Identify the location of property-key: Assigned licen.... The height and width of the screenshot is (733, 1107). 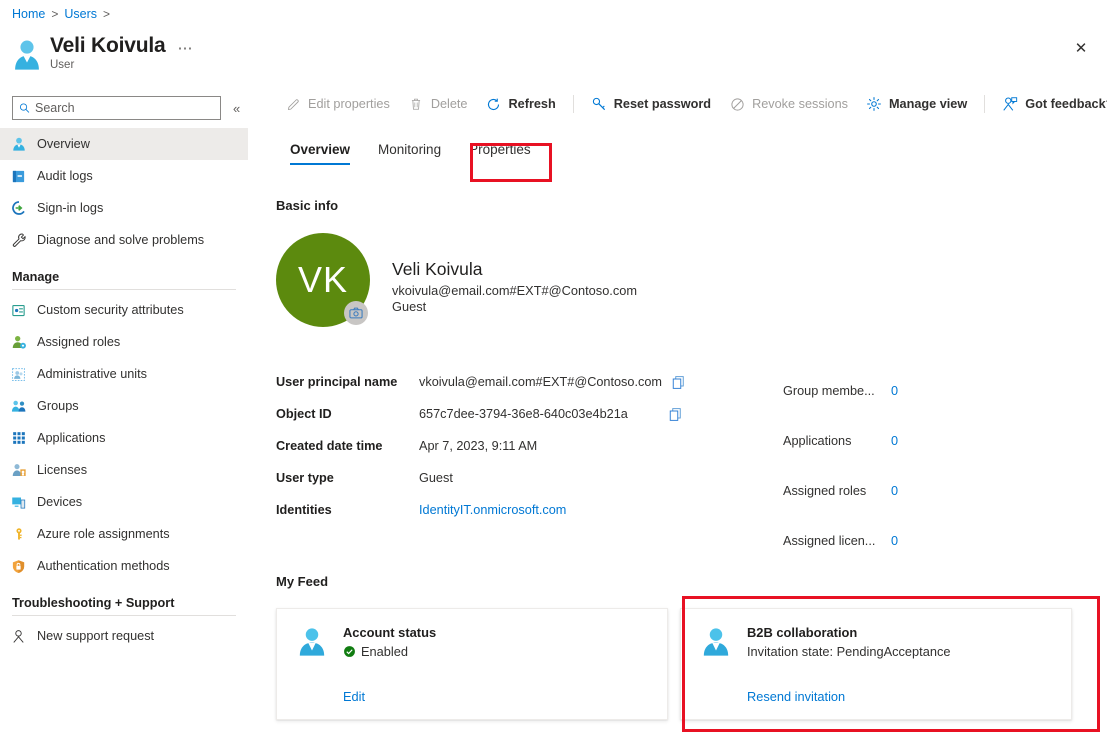
(829, 541).